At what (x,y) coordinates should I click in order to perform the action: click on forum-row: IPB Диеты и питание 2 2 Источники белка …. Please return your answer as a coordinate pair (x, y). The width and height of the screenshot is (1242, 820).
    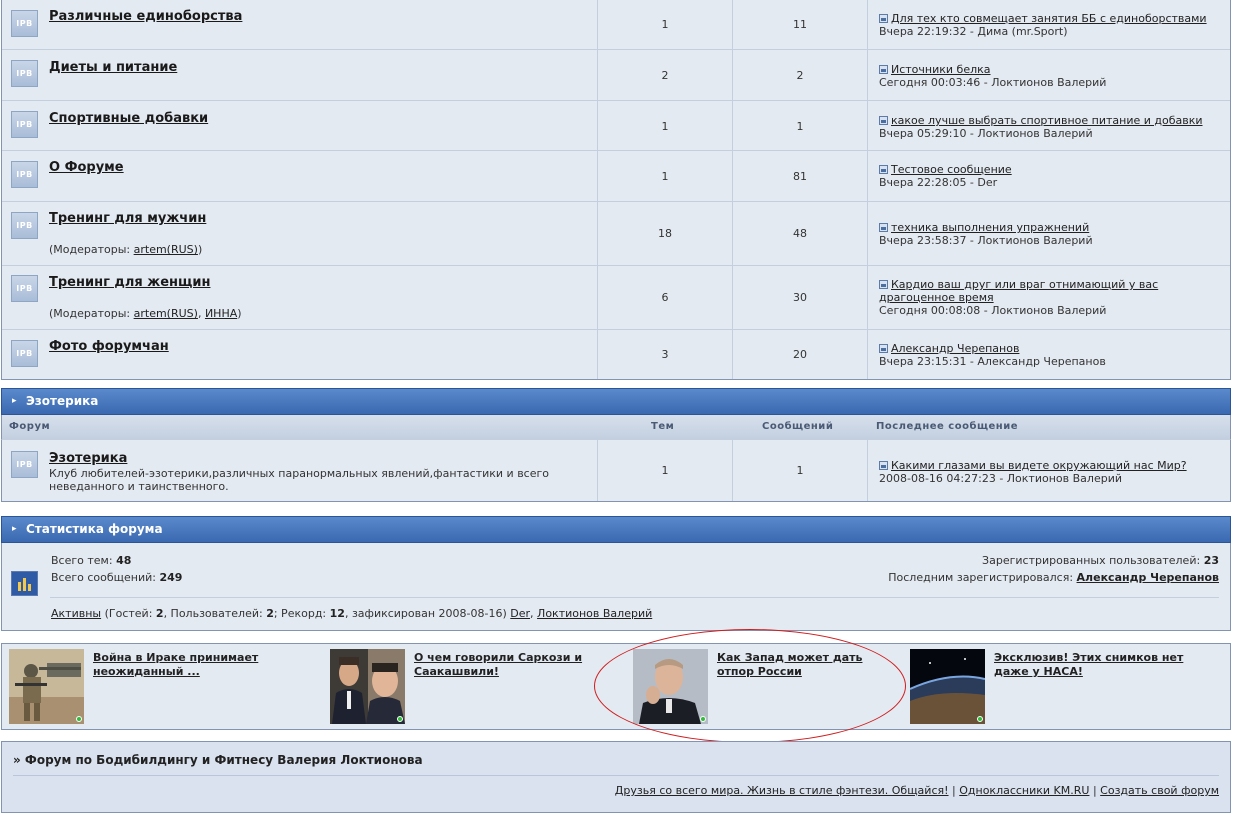
    Looking at the image, I should click on (616, 75).